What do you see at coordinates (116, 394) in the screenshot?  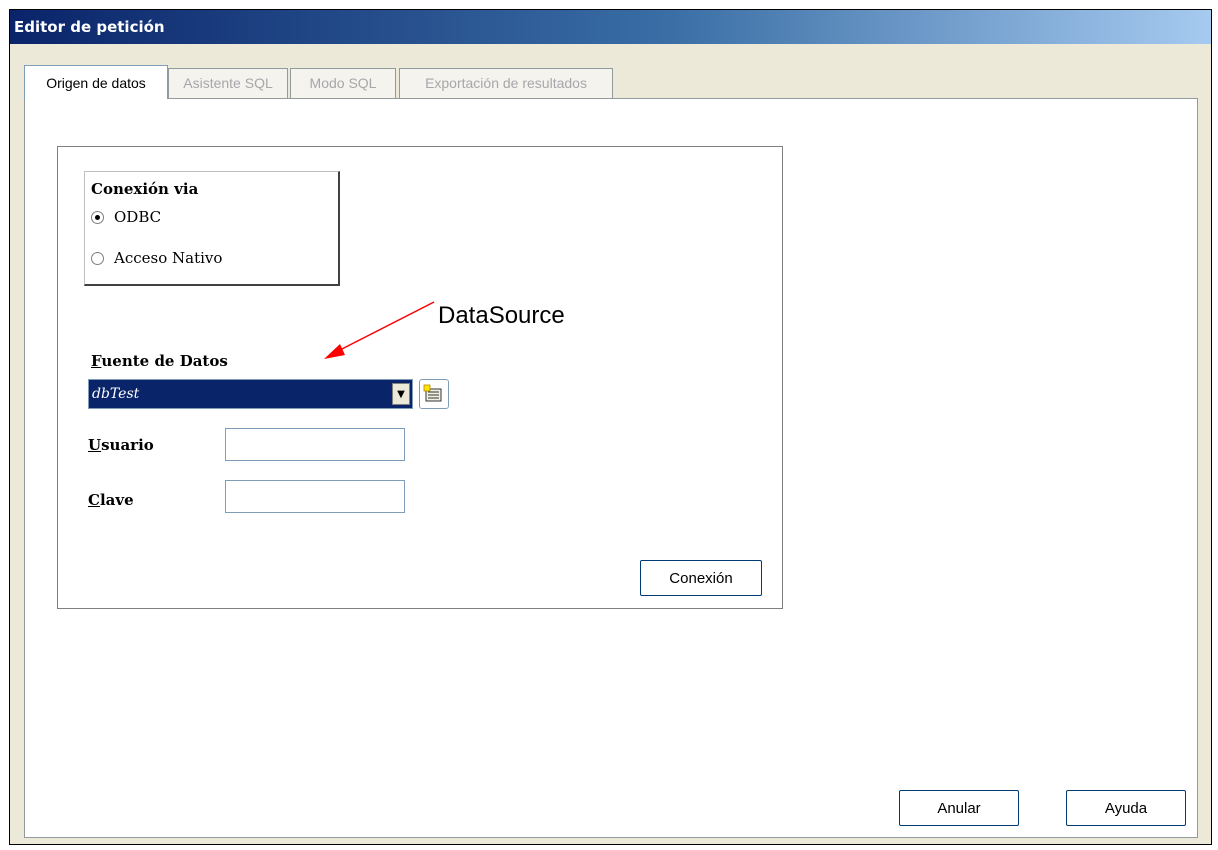 I see `datasource-value: dbTest` at bounding box center [116, 394].